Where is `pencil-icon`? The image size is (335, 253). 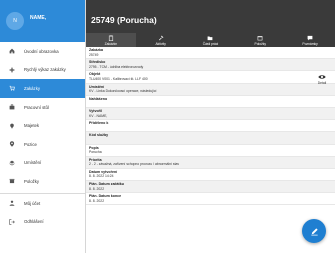
pencil-icon is located at coordinates (314, 231).